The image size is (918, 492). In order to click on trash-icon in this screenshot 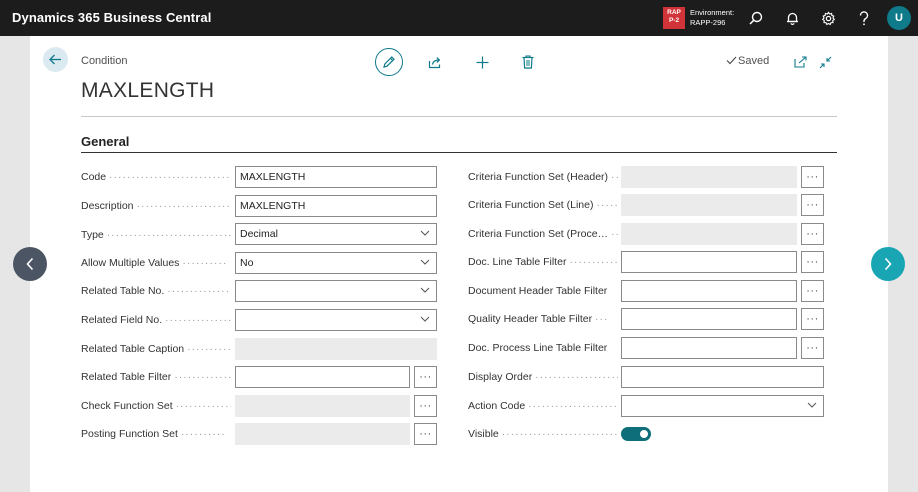, I will do `click(528, 62)`.